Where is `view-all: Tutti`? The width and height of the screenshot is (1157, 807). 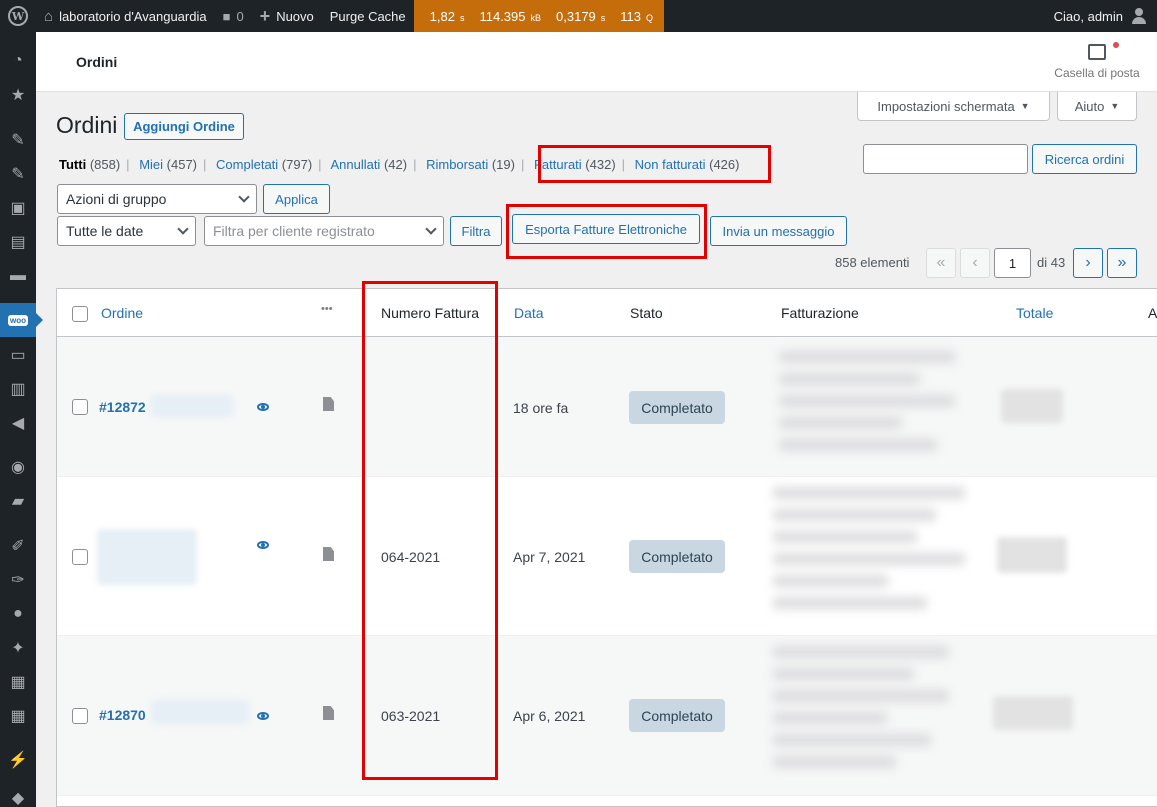 view-all: Tutti is located at coordinates (72, 164).